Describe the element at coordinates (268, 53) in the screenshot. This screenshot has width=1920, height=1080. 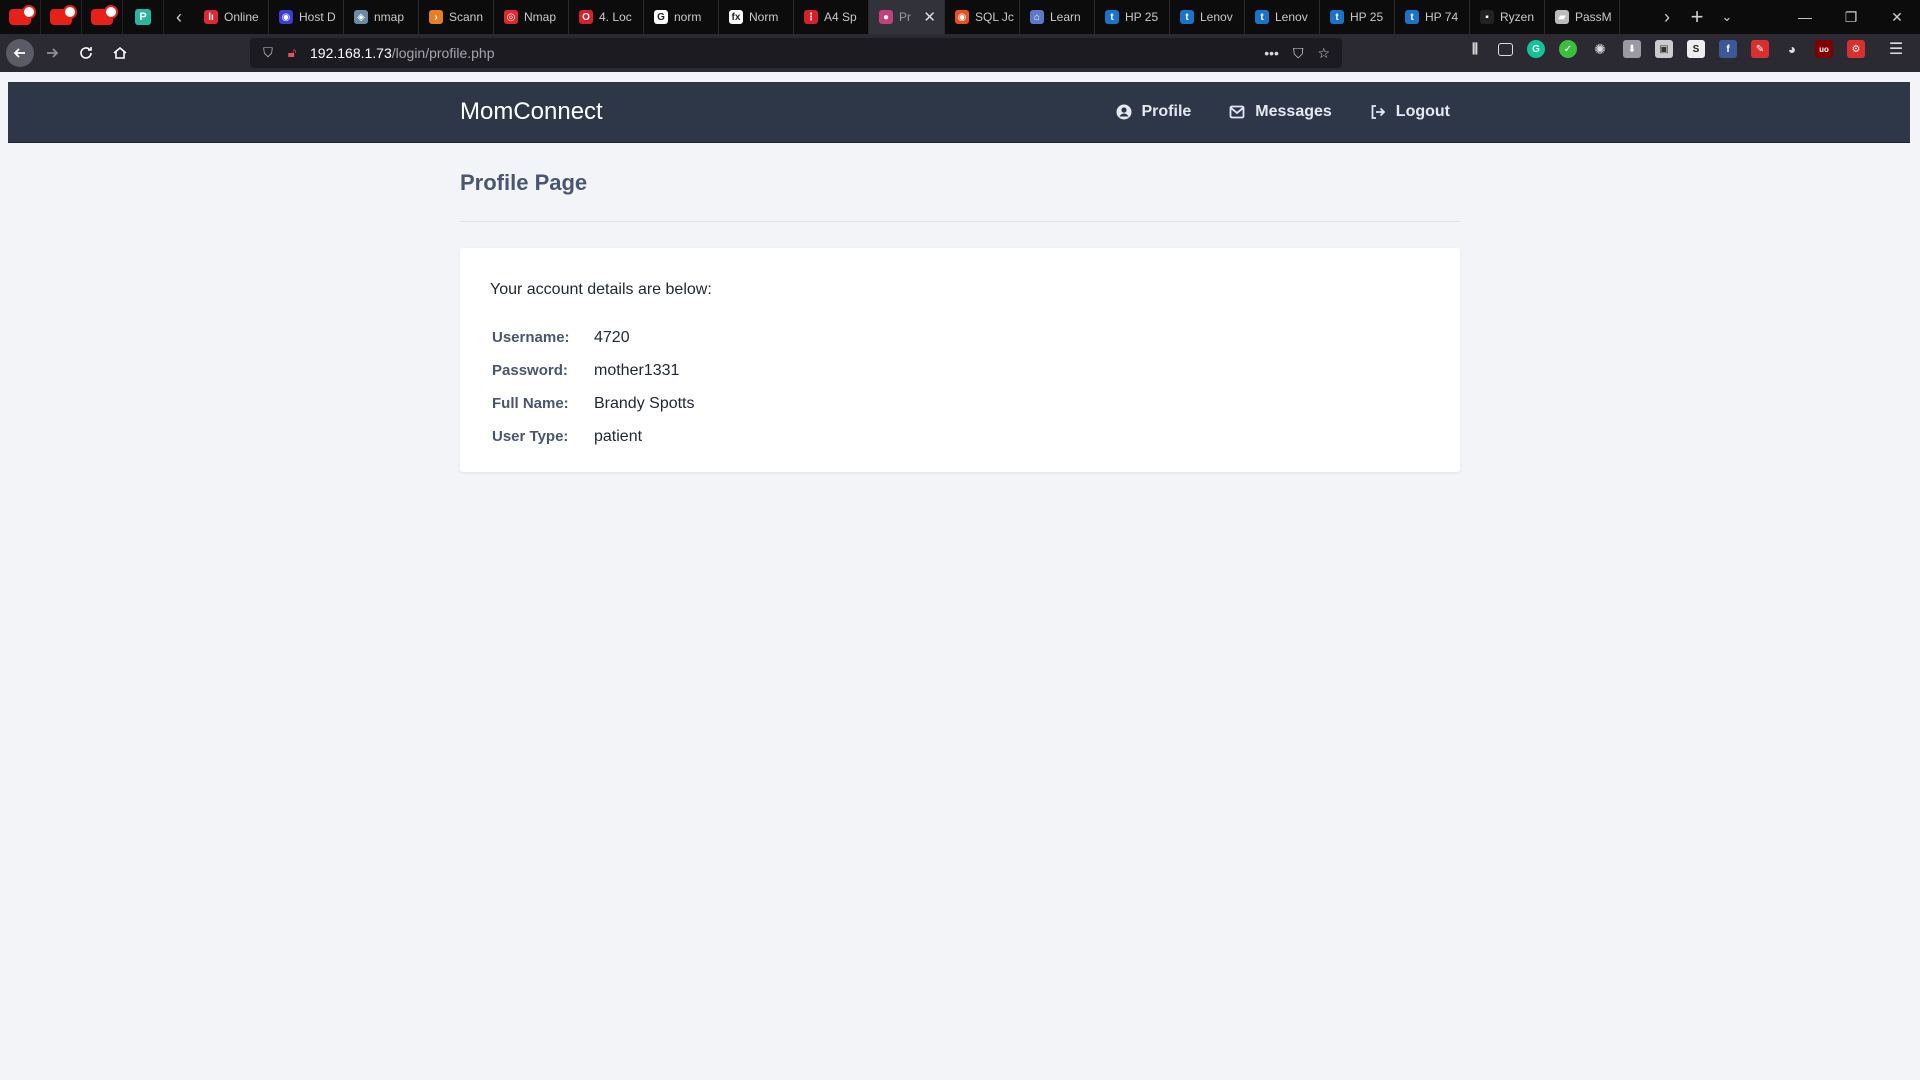
I see `shield-icon: ⛉` at that location.